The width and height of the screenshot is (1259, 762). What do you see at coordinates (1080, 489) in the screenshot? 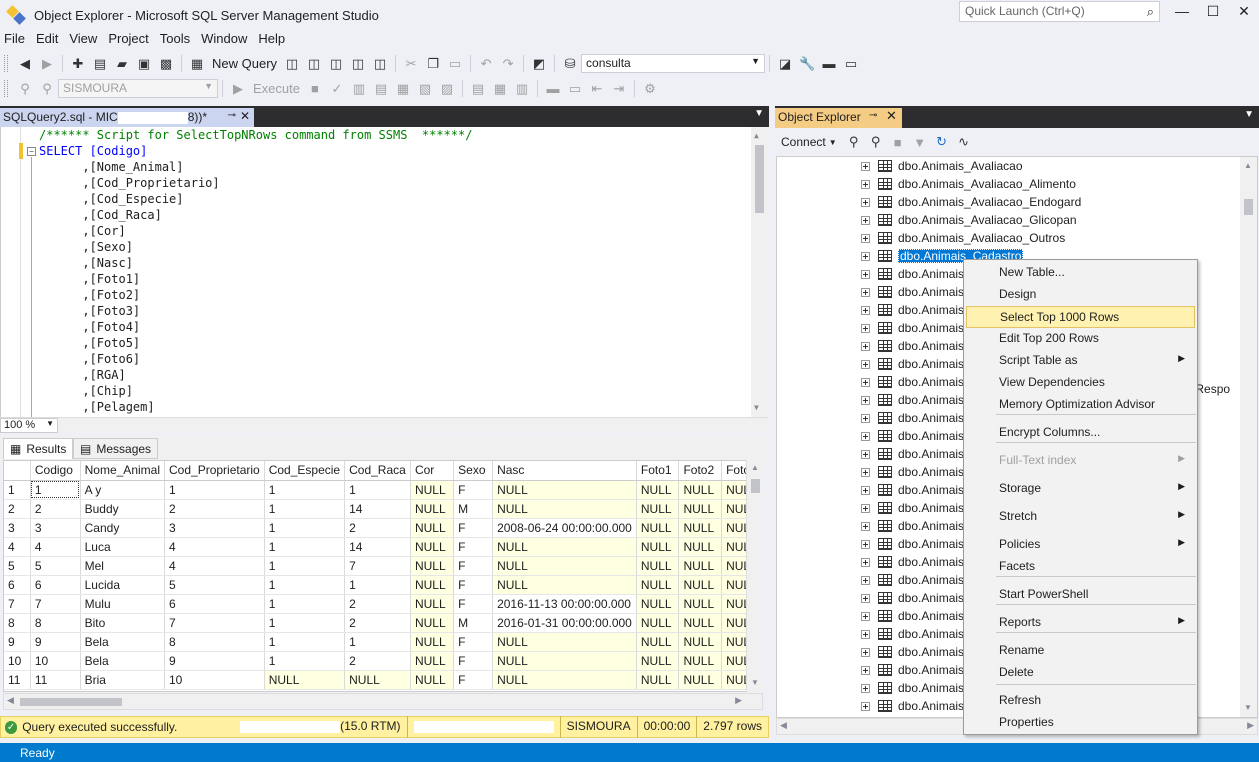
I see `context-menu-item-storage: Storage ▶` at bounding box center [1080, 489].